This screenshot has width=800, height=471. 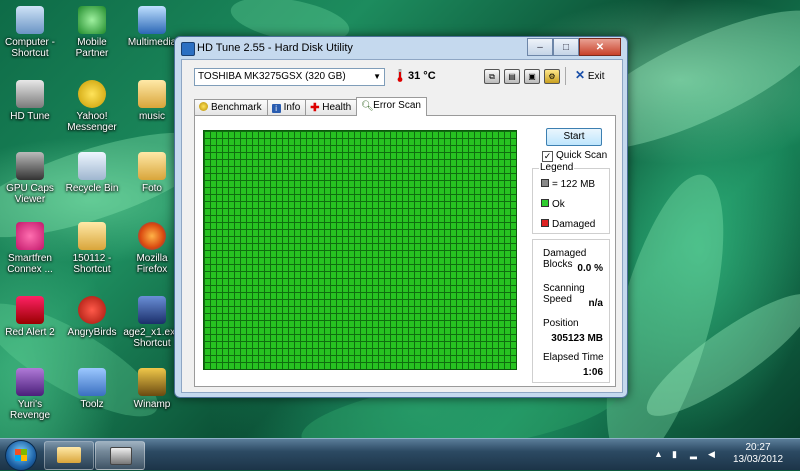 What do you see at coordinates (286, 107) in the screenshot?
I see `tab-info: i Info` at bounding box center [286, 107].